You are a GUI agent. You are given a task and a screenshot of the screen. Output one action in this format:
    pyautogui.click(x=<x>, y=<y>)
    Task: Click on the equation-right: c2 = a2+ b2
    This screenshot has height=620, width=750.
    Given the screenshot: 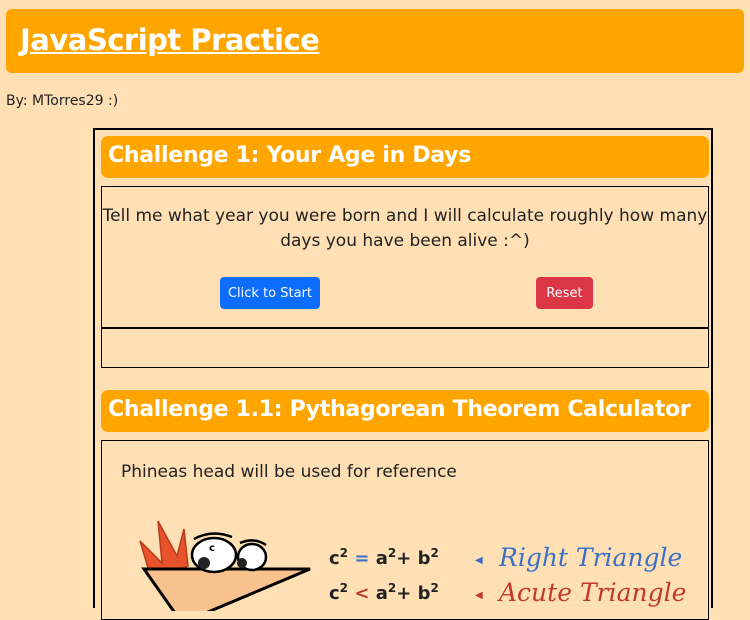 What is the action you would take?
    pyautogui.click(x=384, y=557)
    